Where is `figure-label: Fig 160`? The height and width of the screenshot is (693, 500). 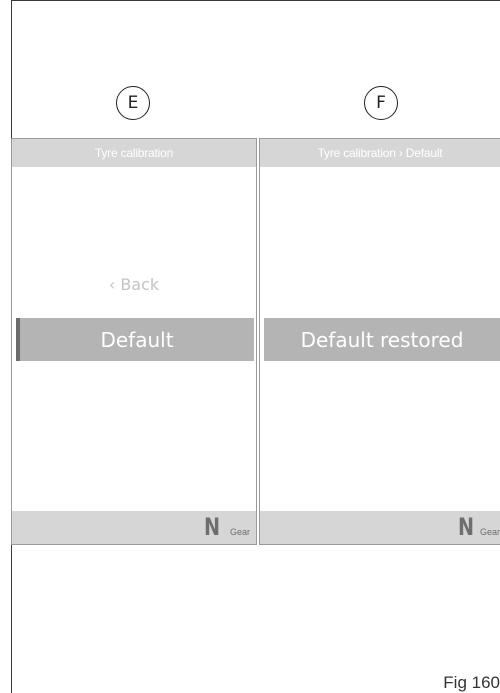
figure-label: Fig 160 is located at coordinates (471, 682).